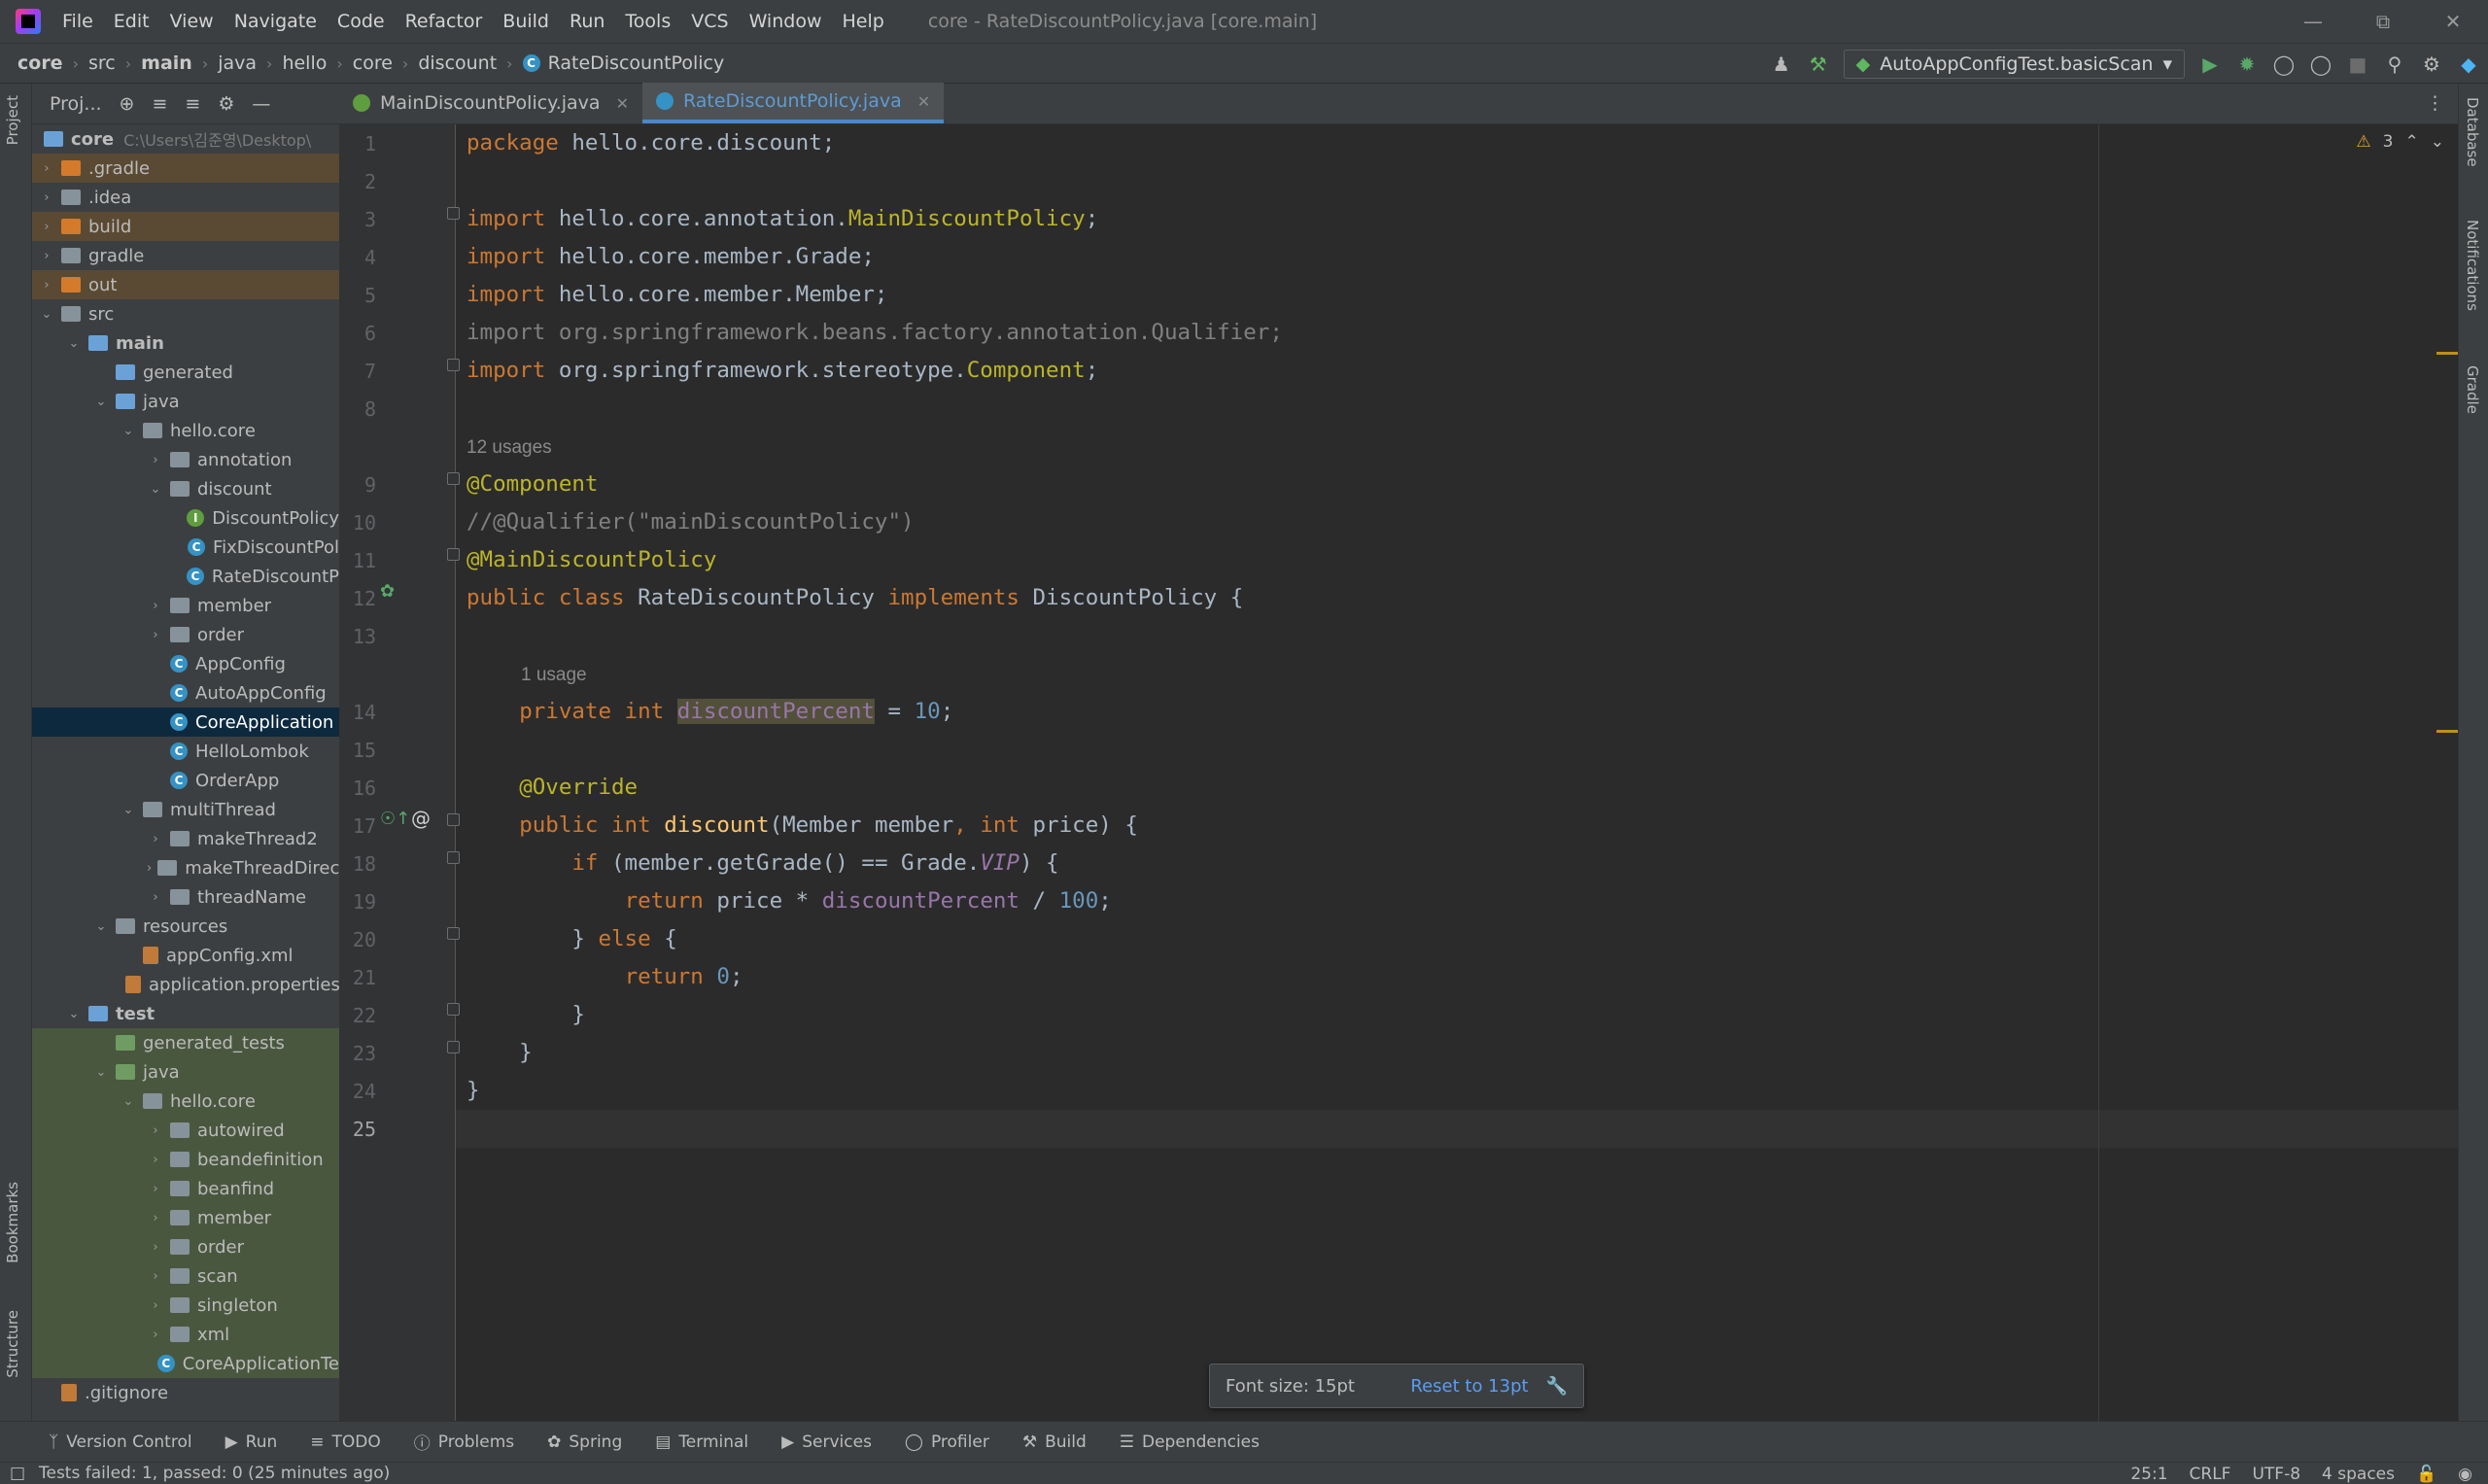 Image resolution: width=2488 pixels, height=1484 pixels. Describe the element at coordinates (421, 818) in the screenshot. I see `annotation-at-icon: @` at that location.